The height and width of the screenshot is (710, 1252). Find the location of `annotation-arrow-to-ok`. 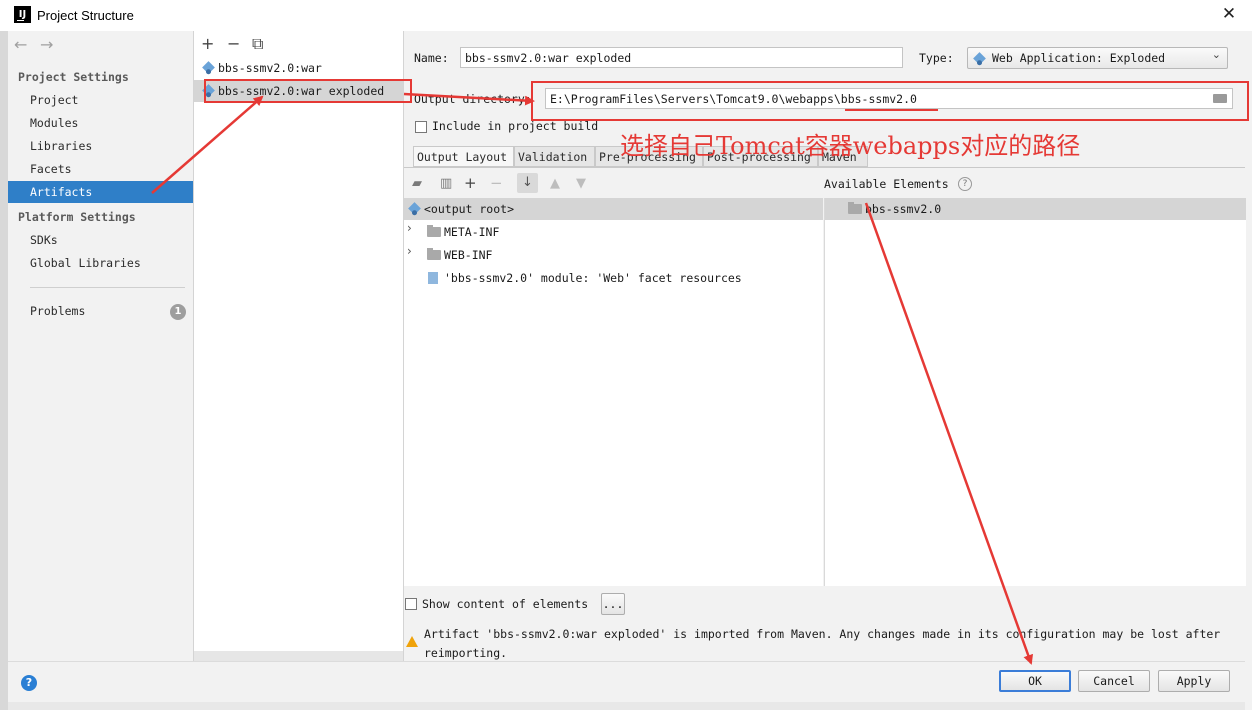

annotation-arrow-to-ok is located at coordinates (949, 433).